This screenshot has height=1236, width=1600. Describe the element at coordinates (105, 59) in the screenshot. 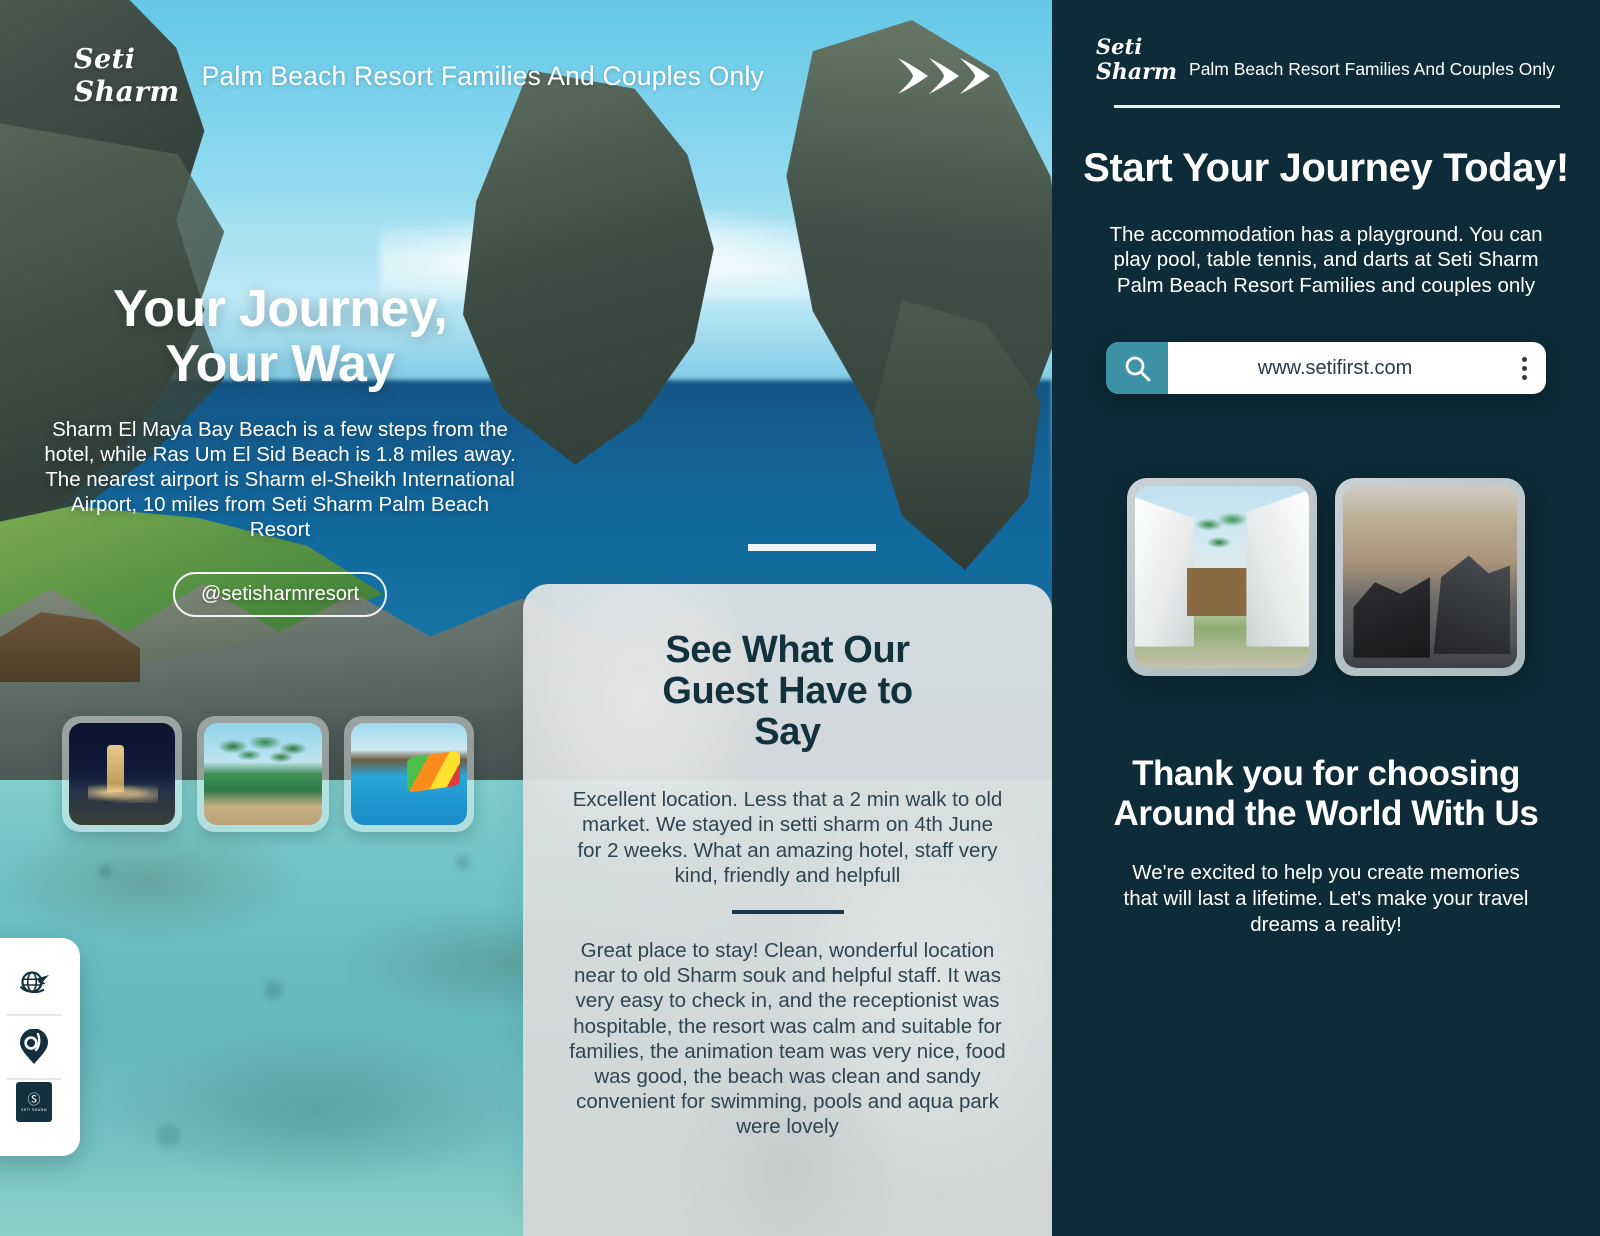

I see `brand-logo-line1: Seti` at that location.